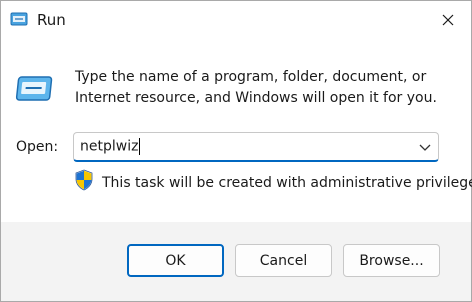 The image size is (472, 302). I want to click on open-input: netplwiz, so click(110, 147).